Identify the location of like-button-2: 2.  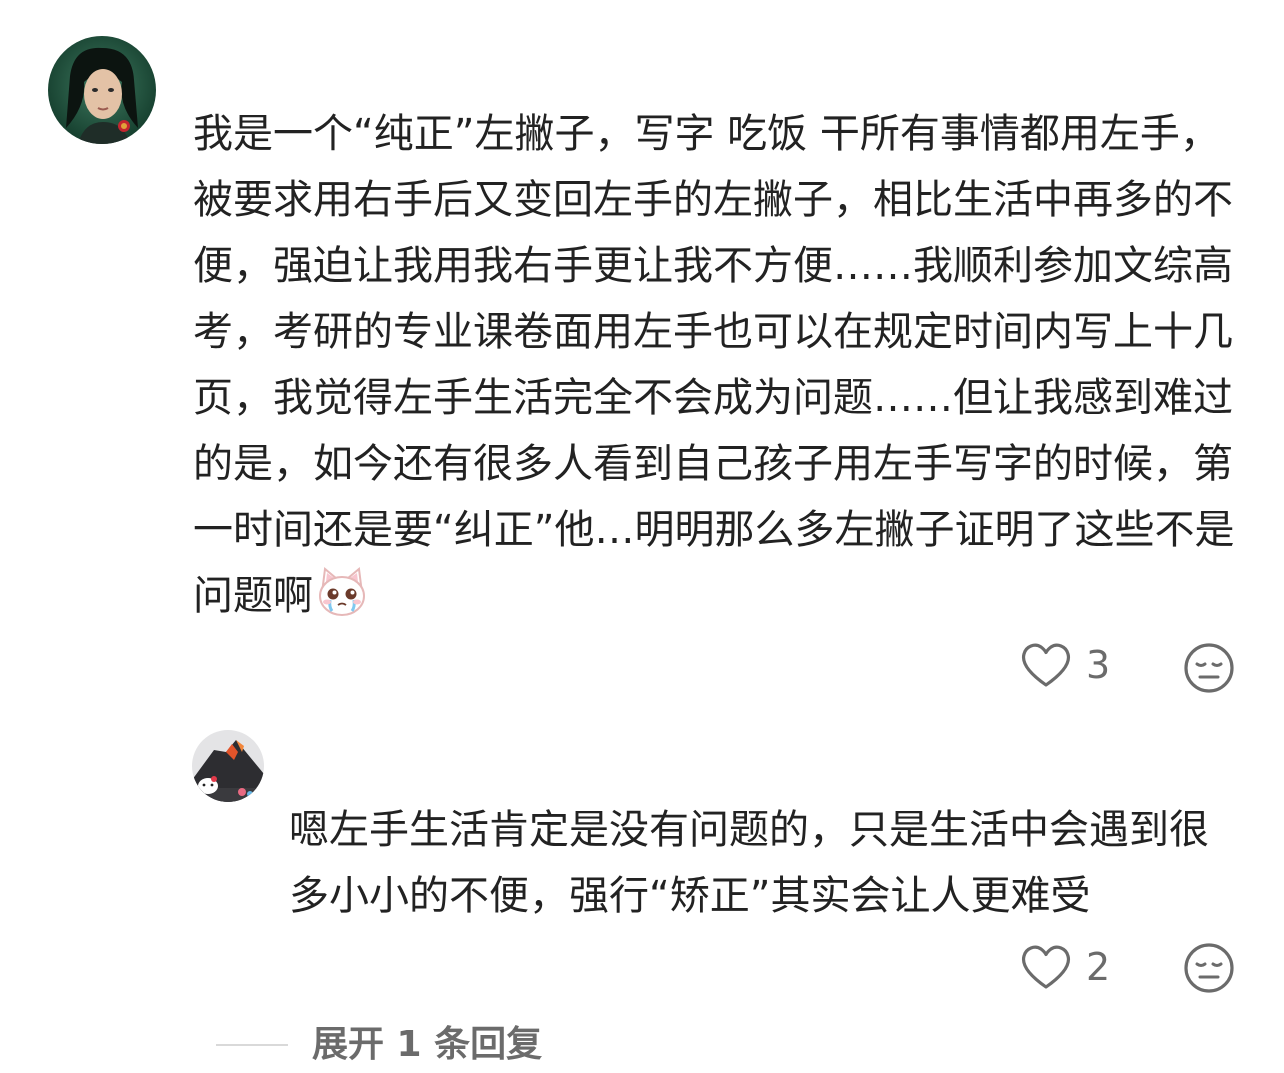
(1065, 967).